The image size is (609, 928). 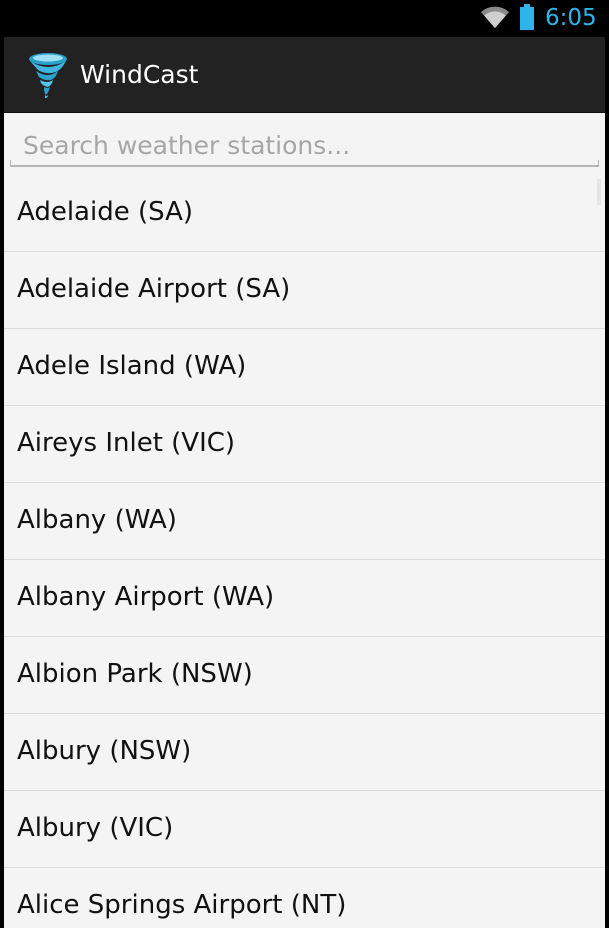 I want to click on scrollbar-thumb, so click(x=599, y=192).